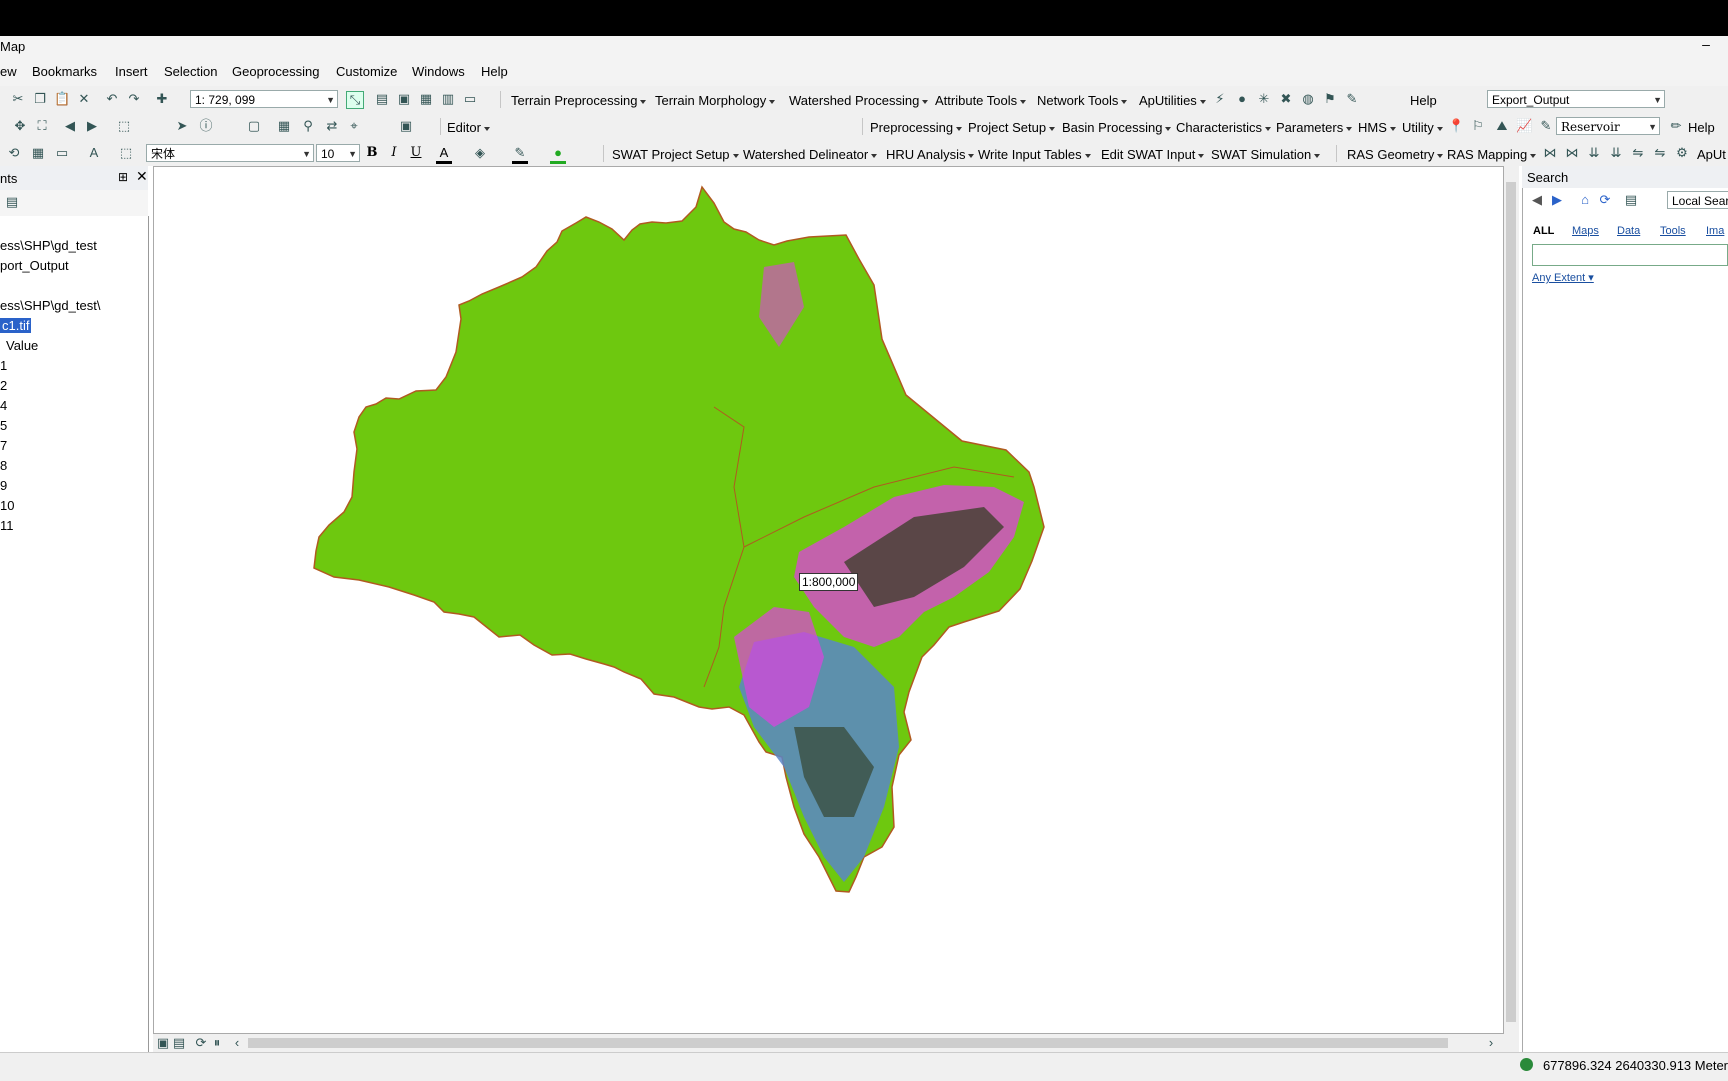  I want to click on bold-button: B, so click(372, 153).